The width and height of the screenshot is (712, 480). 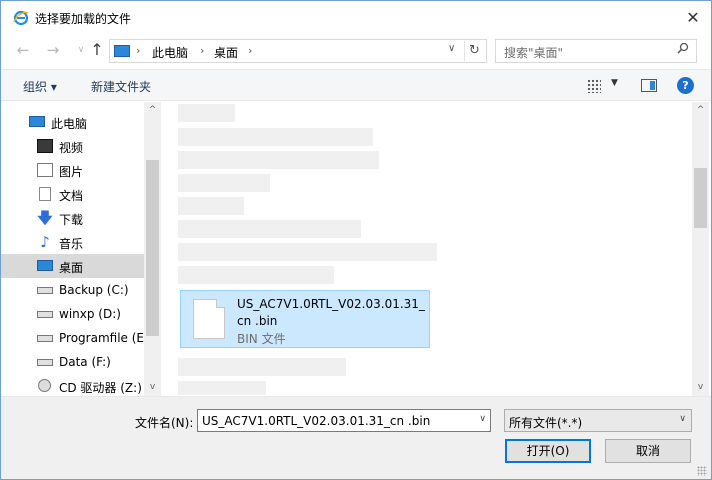 What do you see at coordinates (356, 85) in the screenshot?
I see `command-toolbar: 组织 ▾ 新建文件夹 ▼ ?` at bounding box center [356, 85].